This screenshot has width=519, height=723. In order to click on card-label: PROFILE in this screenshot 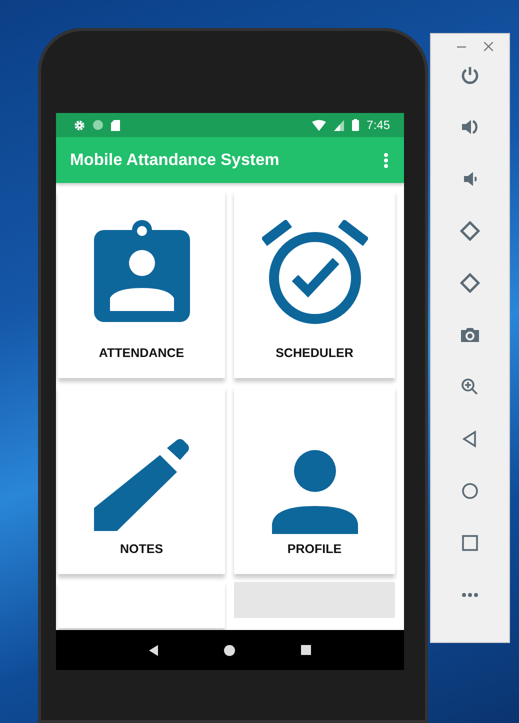, I will do `click(314, 549)`.